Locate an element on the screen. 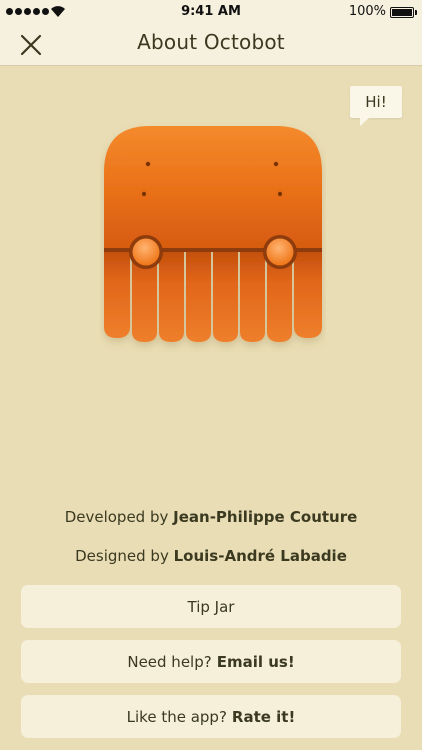 This screenshot has height=750, width=422. designer-name: Louis-André Labadie is located at coordinates (260, 556).